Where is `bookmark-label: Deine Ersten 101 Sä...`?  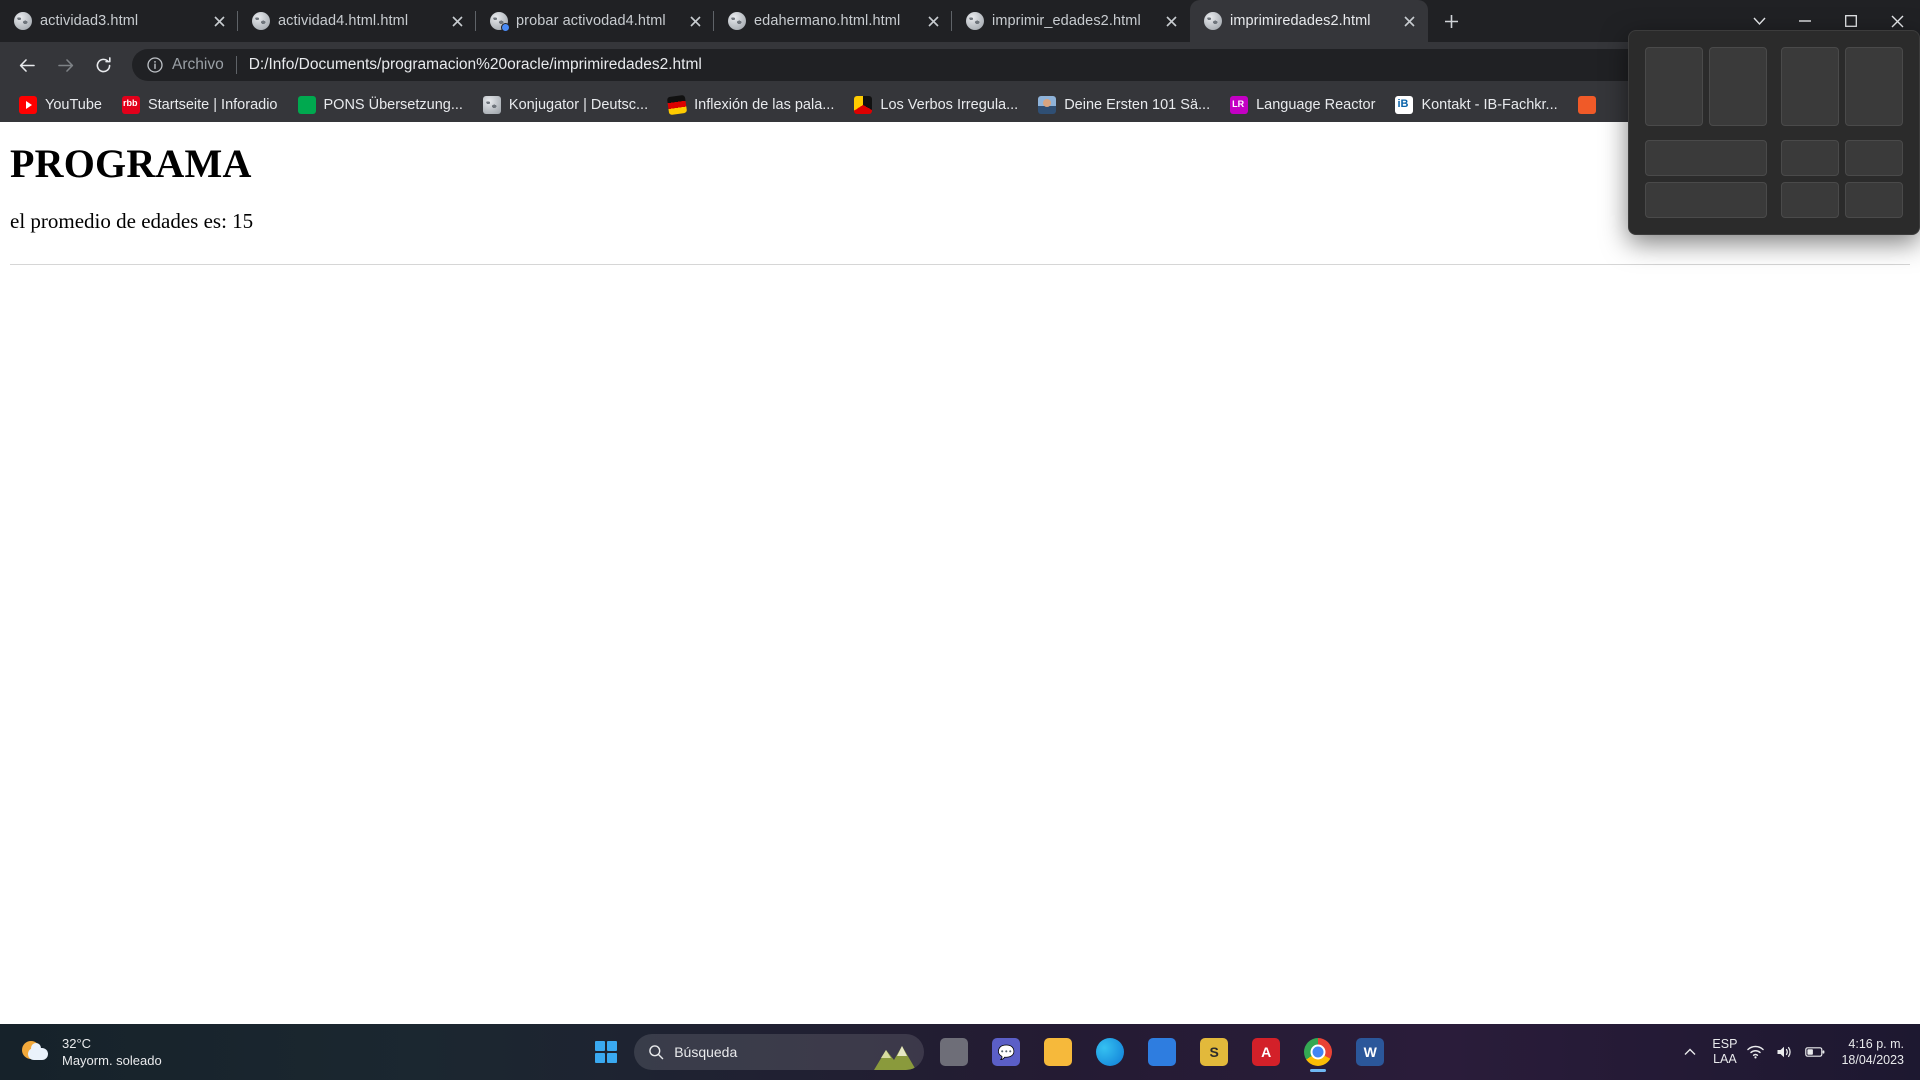
bookmark-label: Deine Ersten 101 Sä... is located at coordinates (1137, 105).